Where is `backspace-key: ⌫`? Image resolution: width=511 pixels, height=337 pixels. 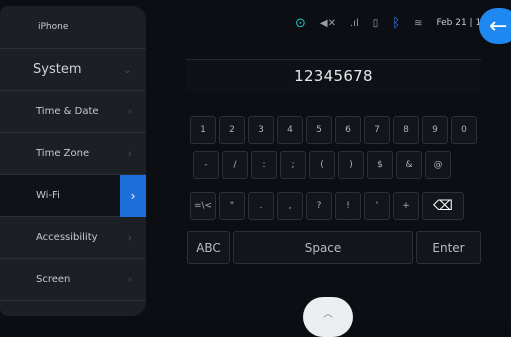
backspace-key: ⌫ is located at coordinates (443, 206).